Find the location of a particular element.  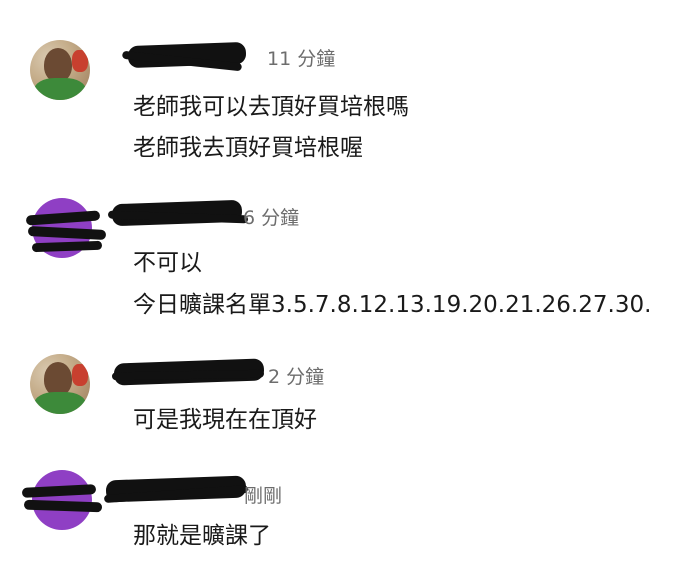

comment-text-line: 那就是曠課了 is located at coordinates (202, 536).